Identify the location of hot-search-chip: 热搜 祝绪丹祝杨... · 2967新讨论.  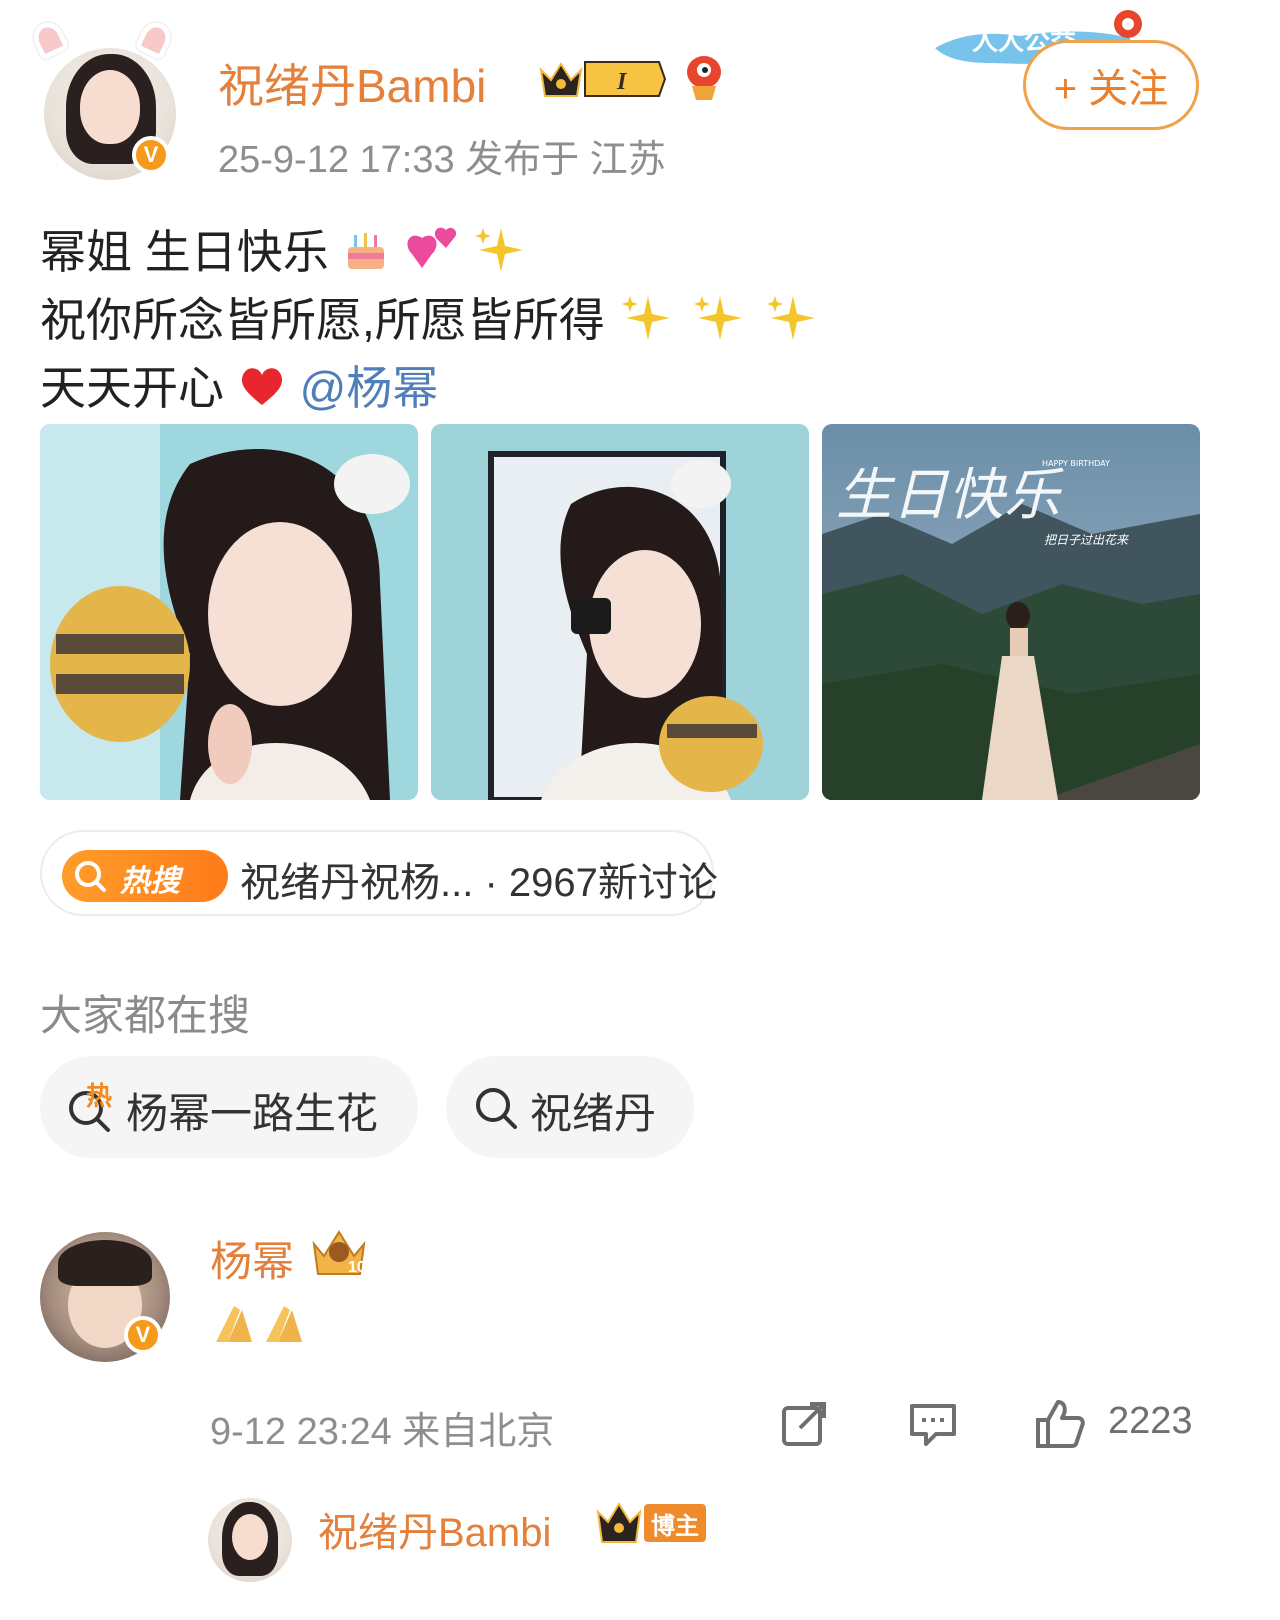
(379, 873).